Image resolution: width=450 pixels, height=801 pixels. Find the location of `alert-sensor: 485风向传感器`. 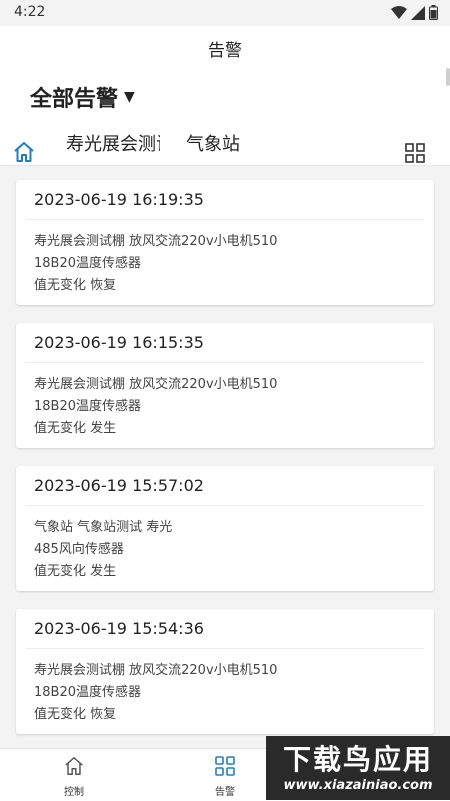

alert-sensor: 485风向传感器 is located at coordinates (79, 549).